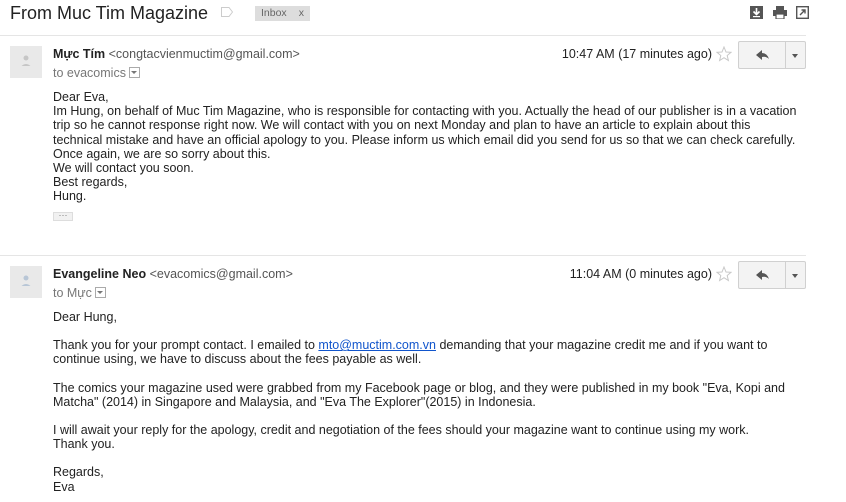 The image size is (846, 502). Describe the element at coordinates (85, 317) in the screenshot. I see `greeting: Dear Hung,` at that location.